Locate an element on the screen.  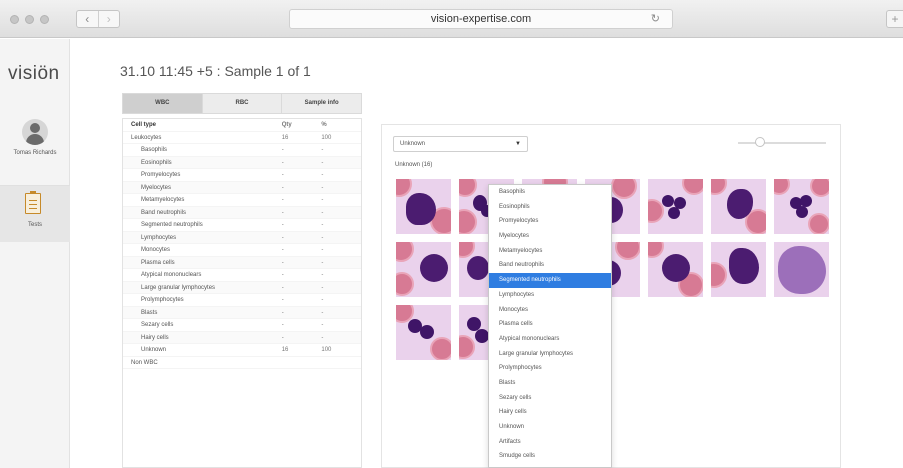
forward-button: › is located at coordinates (108, 19).